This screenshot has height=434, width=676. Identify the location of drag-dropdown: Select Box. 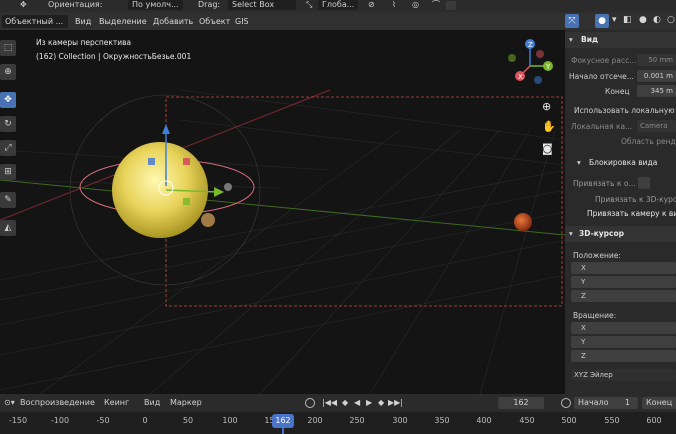
(262, 5).